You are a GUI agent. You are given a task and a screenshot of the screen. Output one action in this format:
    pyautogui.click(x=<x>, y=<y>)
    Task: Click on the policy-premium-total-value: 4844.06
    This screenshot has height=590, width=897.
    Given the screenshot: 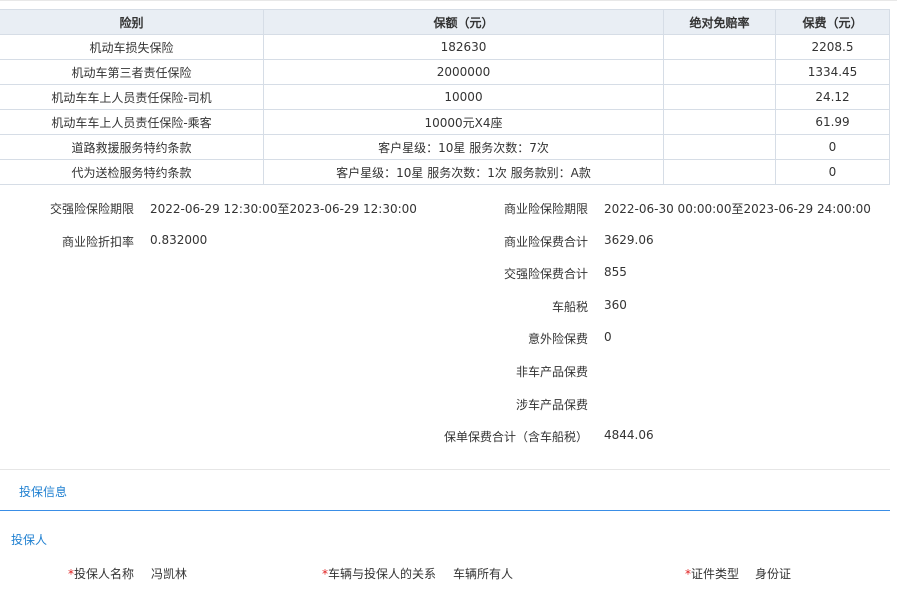 What is the action you would take?
    pyautogui.click(x=629, y=435)
    